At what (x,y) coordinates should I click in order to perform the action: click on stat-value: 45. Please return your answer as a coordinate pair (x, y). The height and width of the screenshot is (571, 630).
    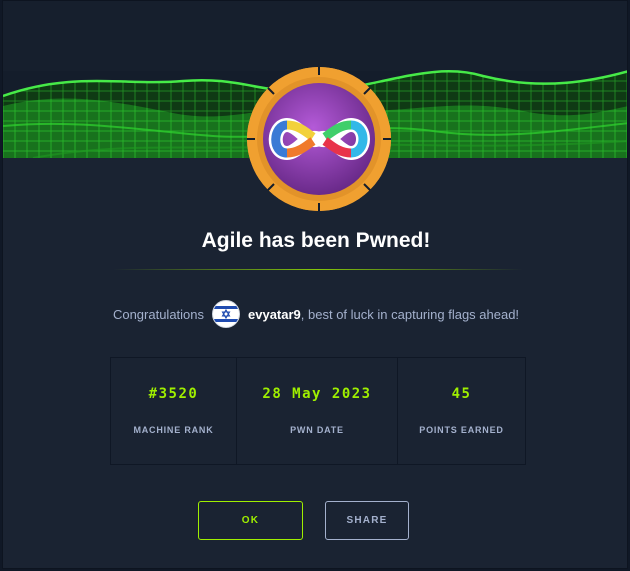
    Looking at the image, I should click on (461, 394).